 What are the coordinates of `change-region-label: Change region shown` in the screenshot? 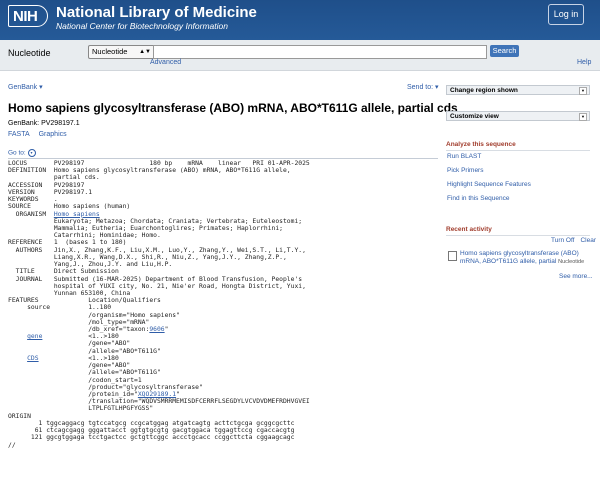 It's located at (484, 90).